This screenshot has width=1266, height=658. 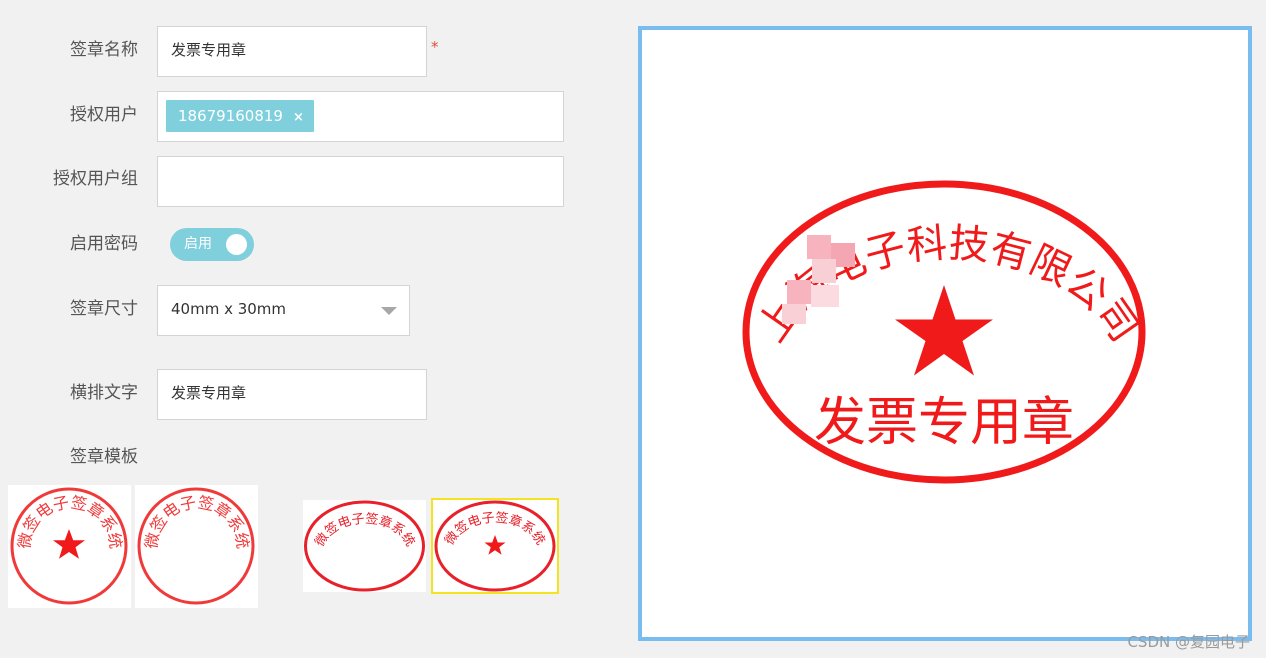 What do you see at coordinates (298, 117) in the screenshot?
I see `tag-remove-icon: ×` at bounding box center [298, 117].